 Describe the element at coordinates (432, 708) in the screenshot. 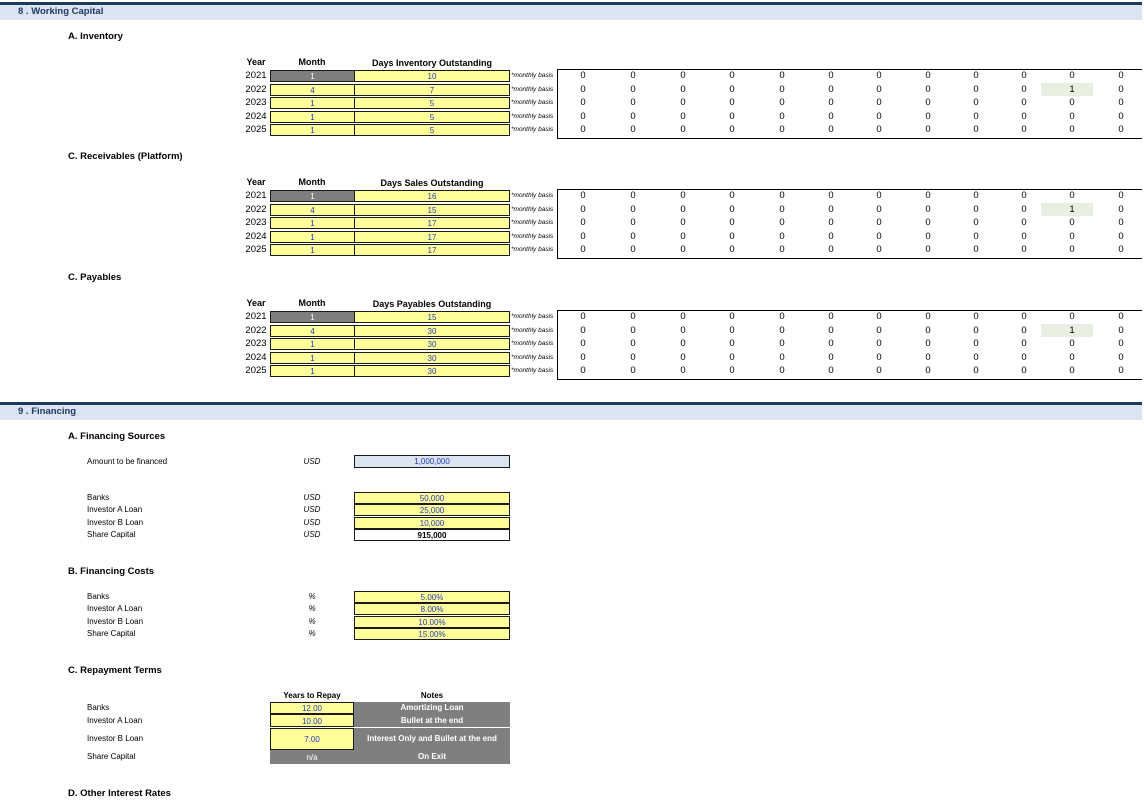

I see `repay-note: Amortizing Loan` at that location.